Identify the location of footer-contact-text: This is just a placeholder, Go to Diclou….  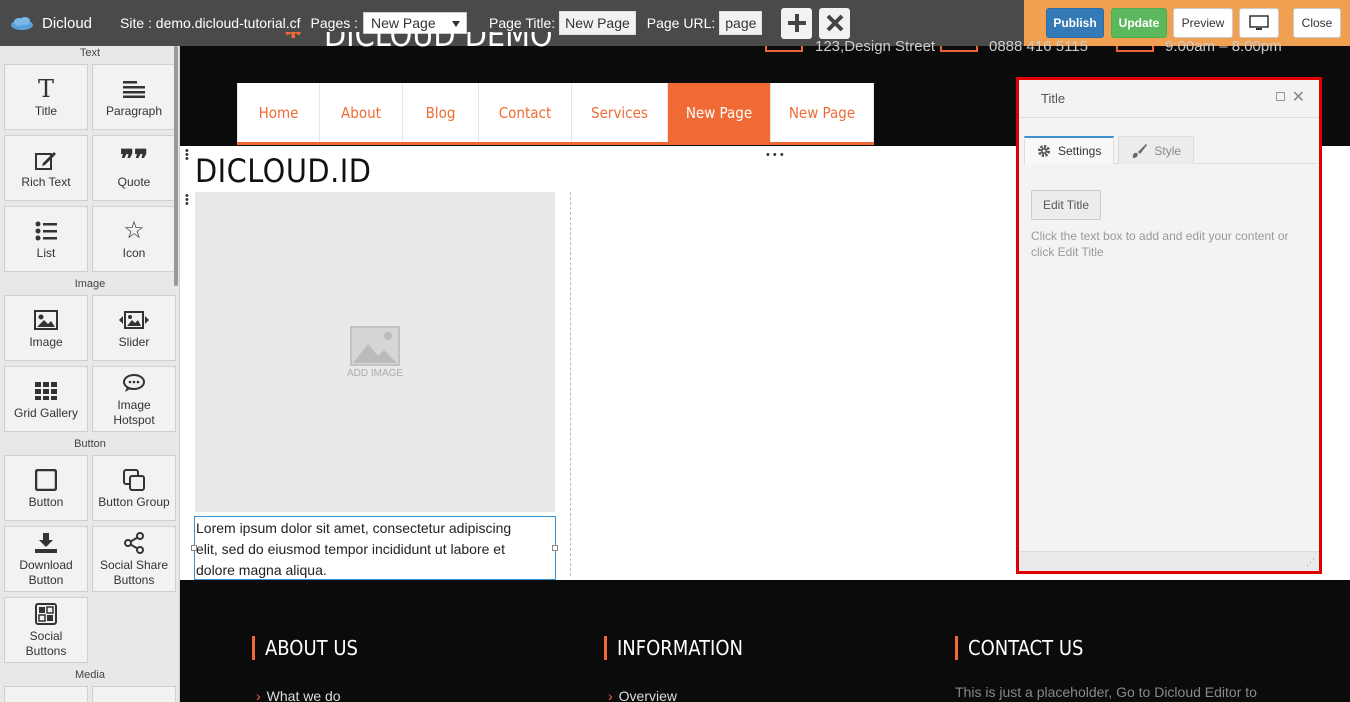
(1106, 692).